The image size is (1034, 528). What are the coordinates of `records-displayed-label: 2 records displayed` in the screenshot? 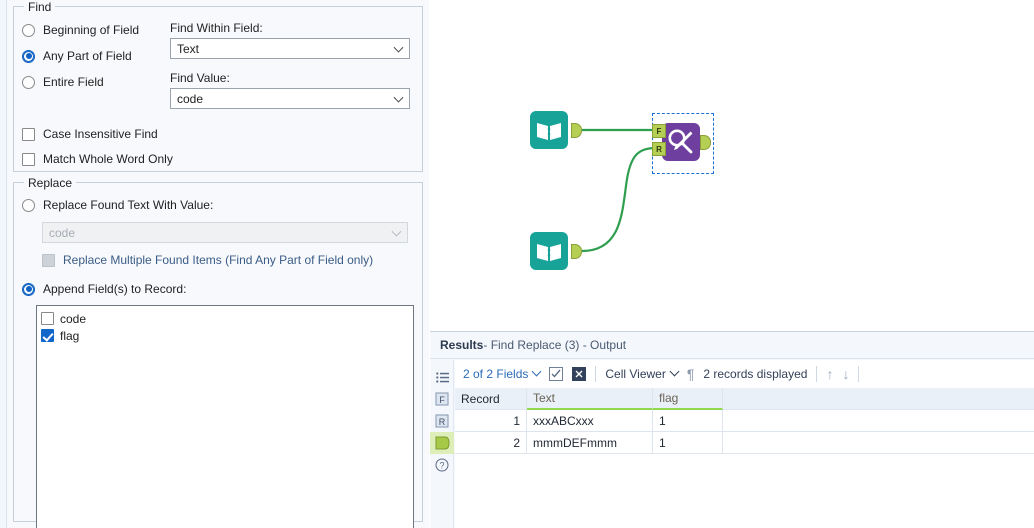 It's located at (755, 373).